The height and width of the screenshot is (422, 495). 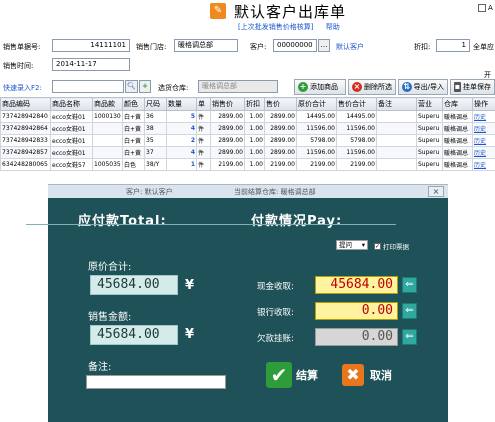 What do you see at coordinates (363, 245) in the screenshot?
I see `chevron-down-icon: ▾` at bounding box center [363, 245].